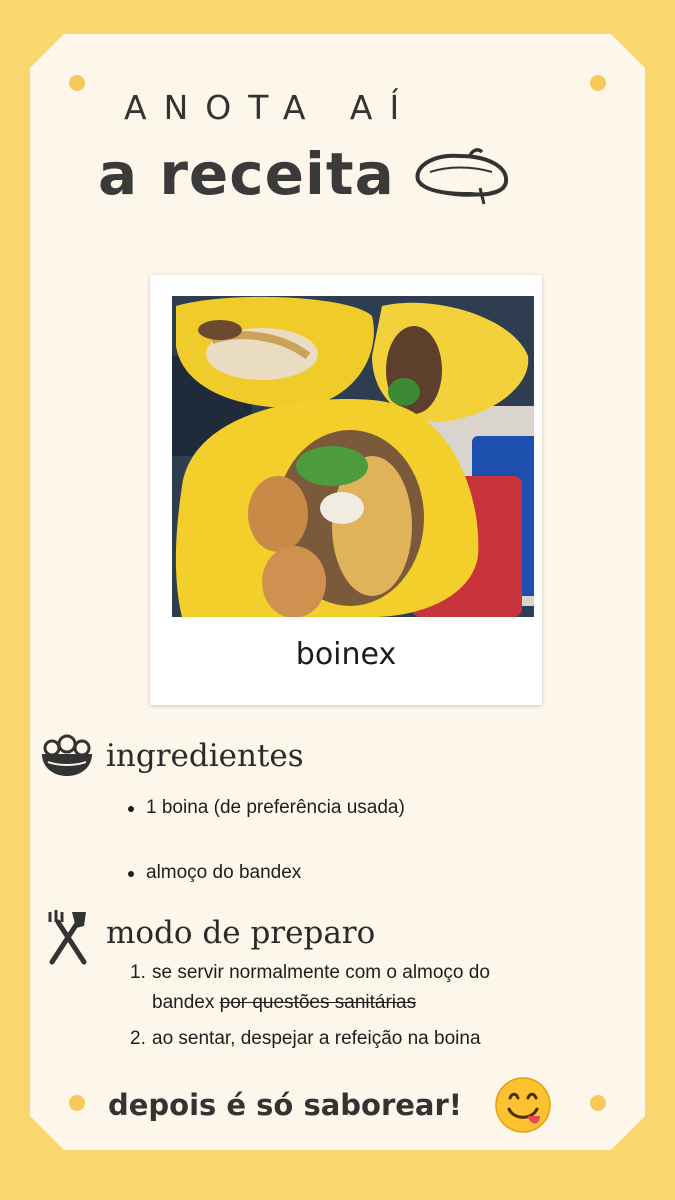  Describe the element at coordinates (67, 755) in the screenshot. I see `salad-bowl-icon` at that location.